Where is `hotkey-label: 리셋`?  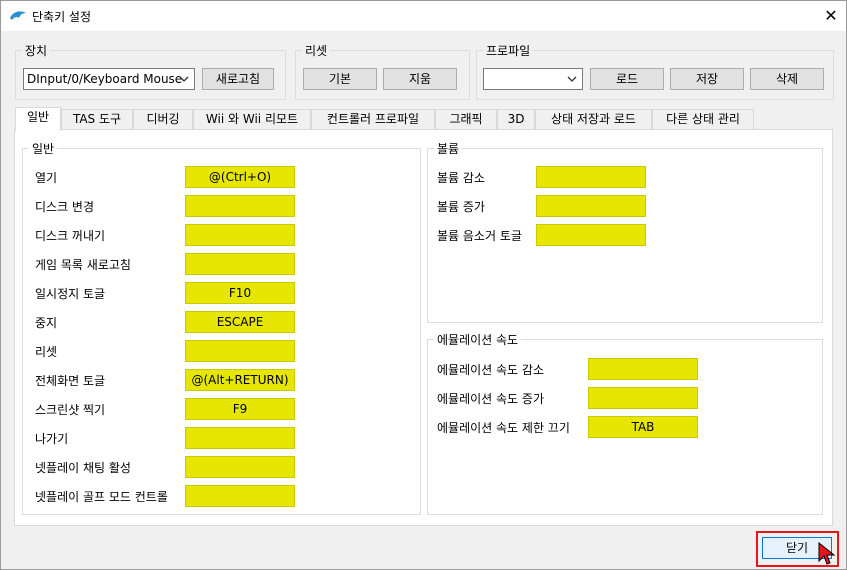
hotkey-label: 리셋 is located at coordinates (46, 352).